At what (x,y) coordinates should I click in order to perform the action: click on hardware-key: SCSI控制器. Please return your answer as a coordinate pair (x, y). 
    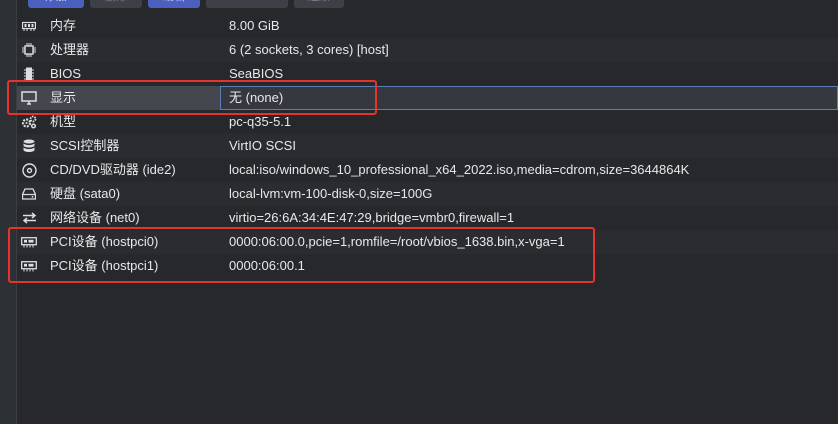
    Looking at the image, I should click on (85, 145).